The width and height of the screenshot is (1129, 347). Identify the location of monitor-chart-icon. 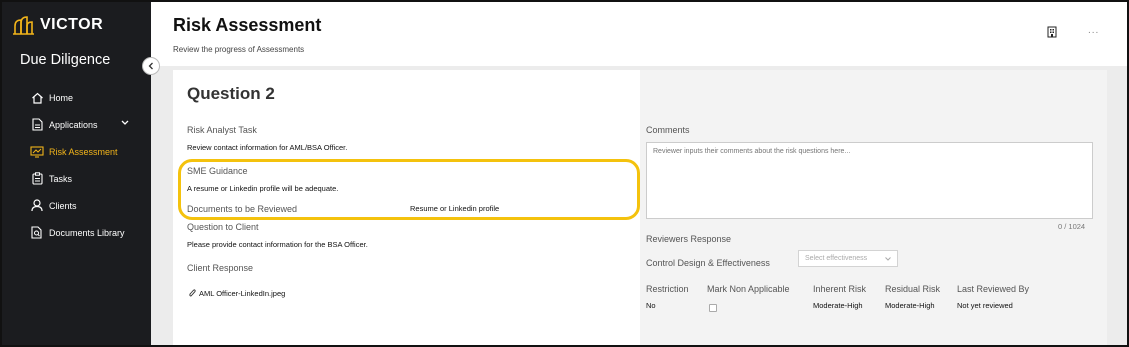
(37, 152).